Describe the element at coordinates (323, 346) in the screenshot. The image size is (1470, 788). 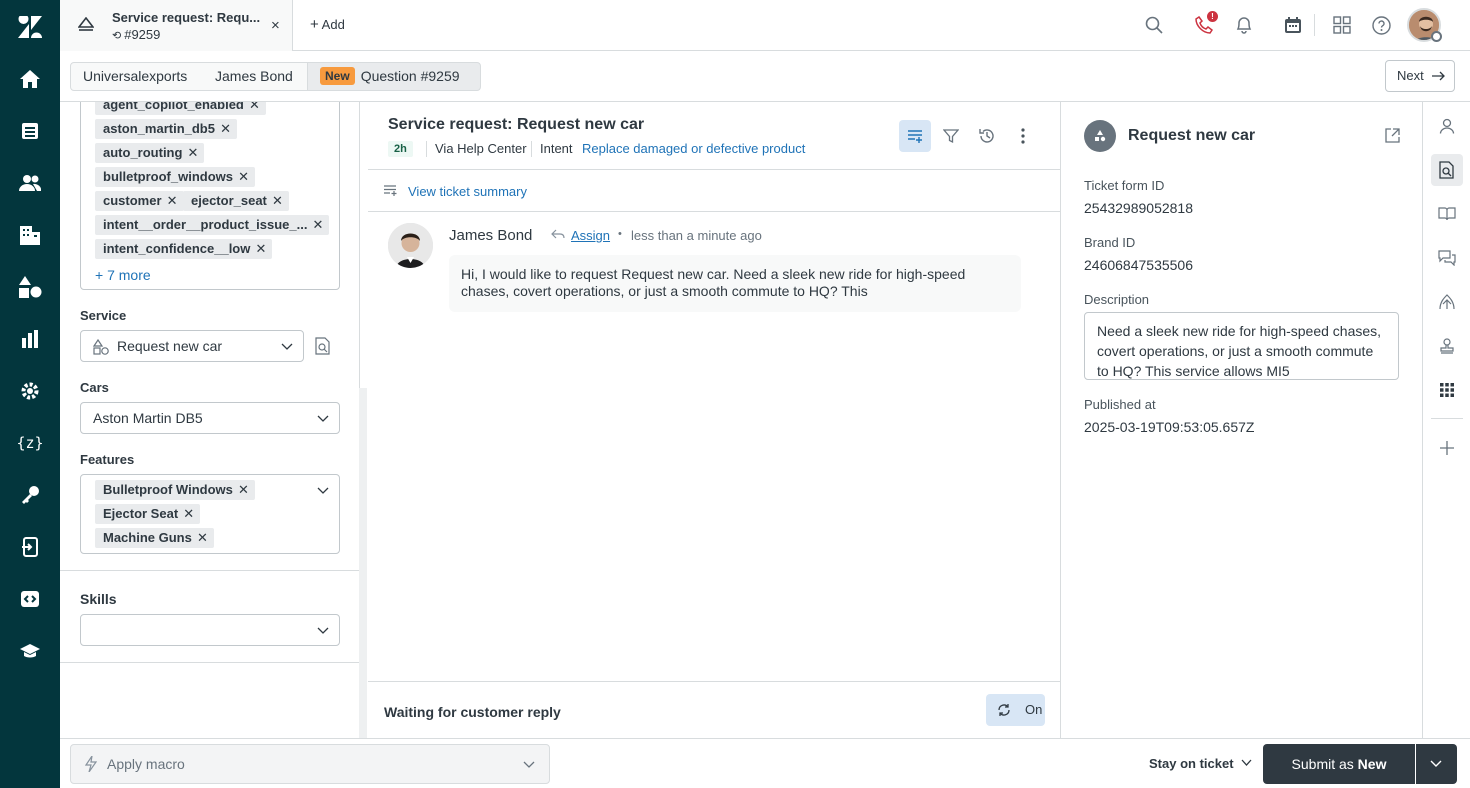
I see `service-details-icon` at that location.